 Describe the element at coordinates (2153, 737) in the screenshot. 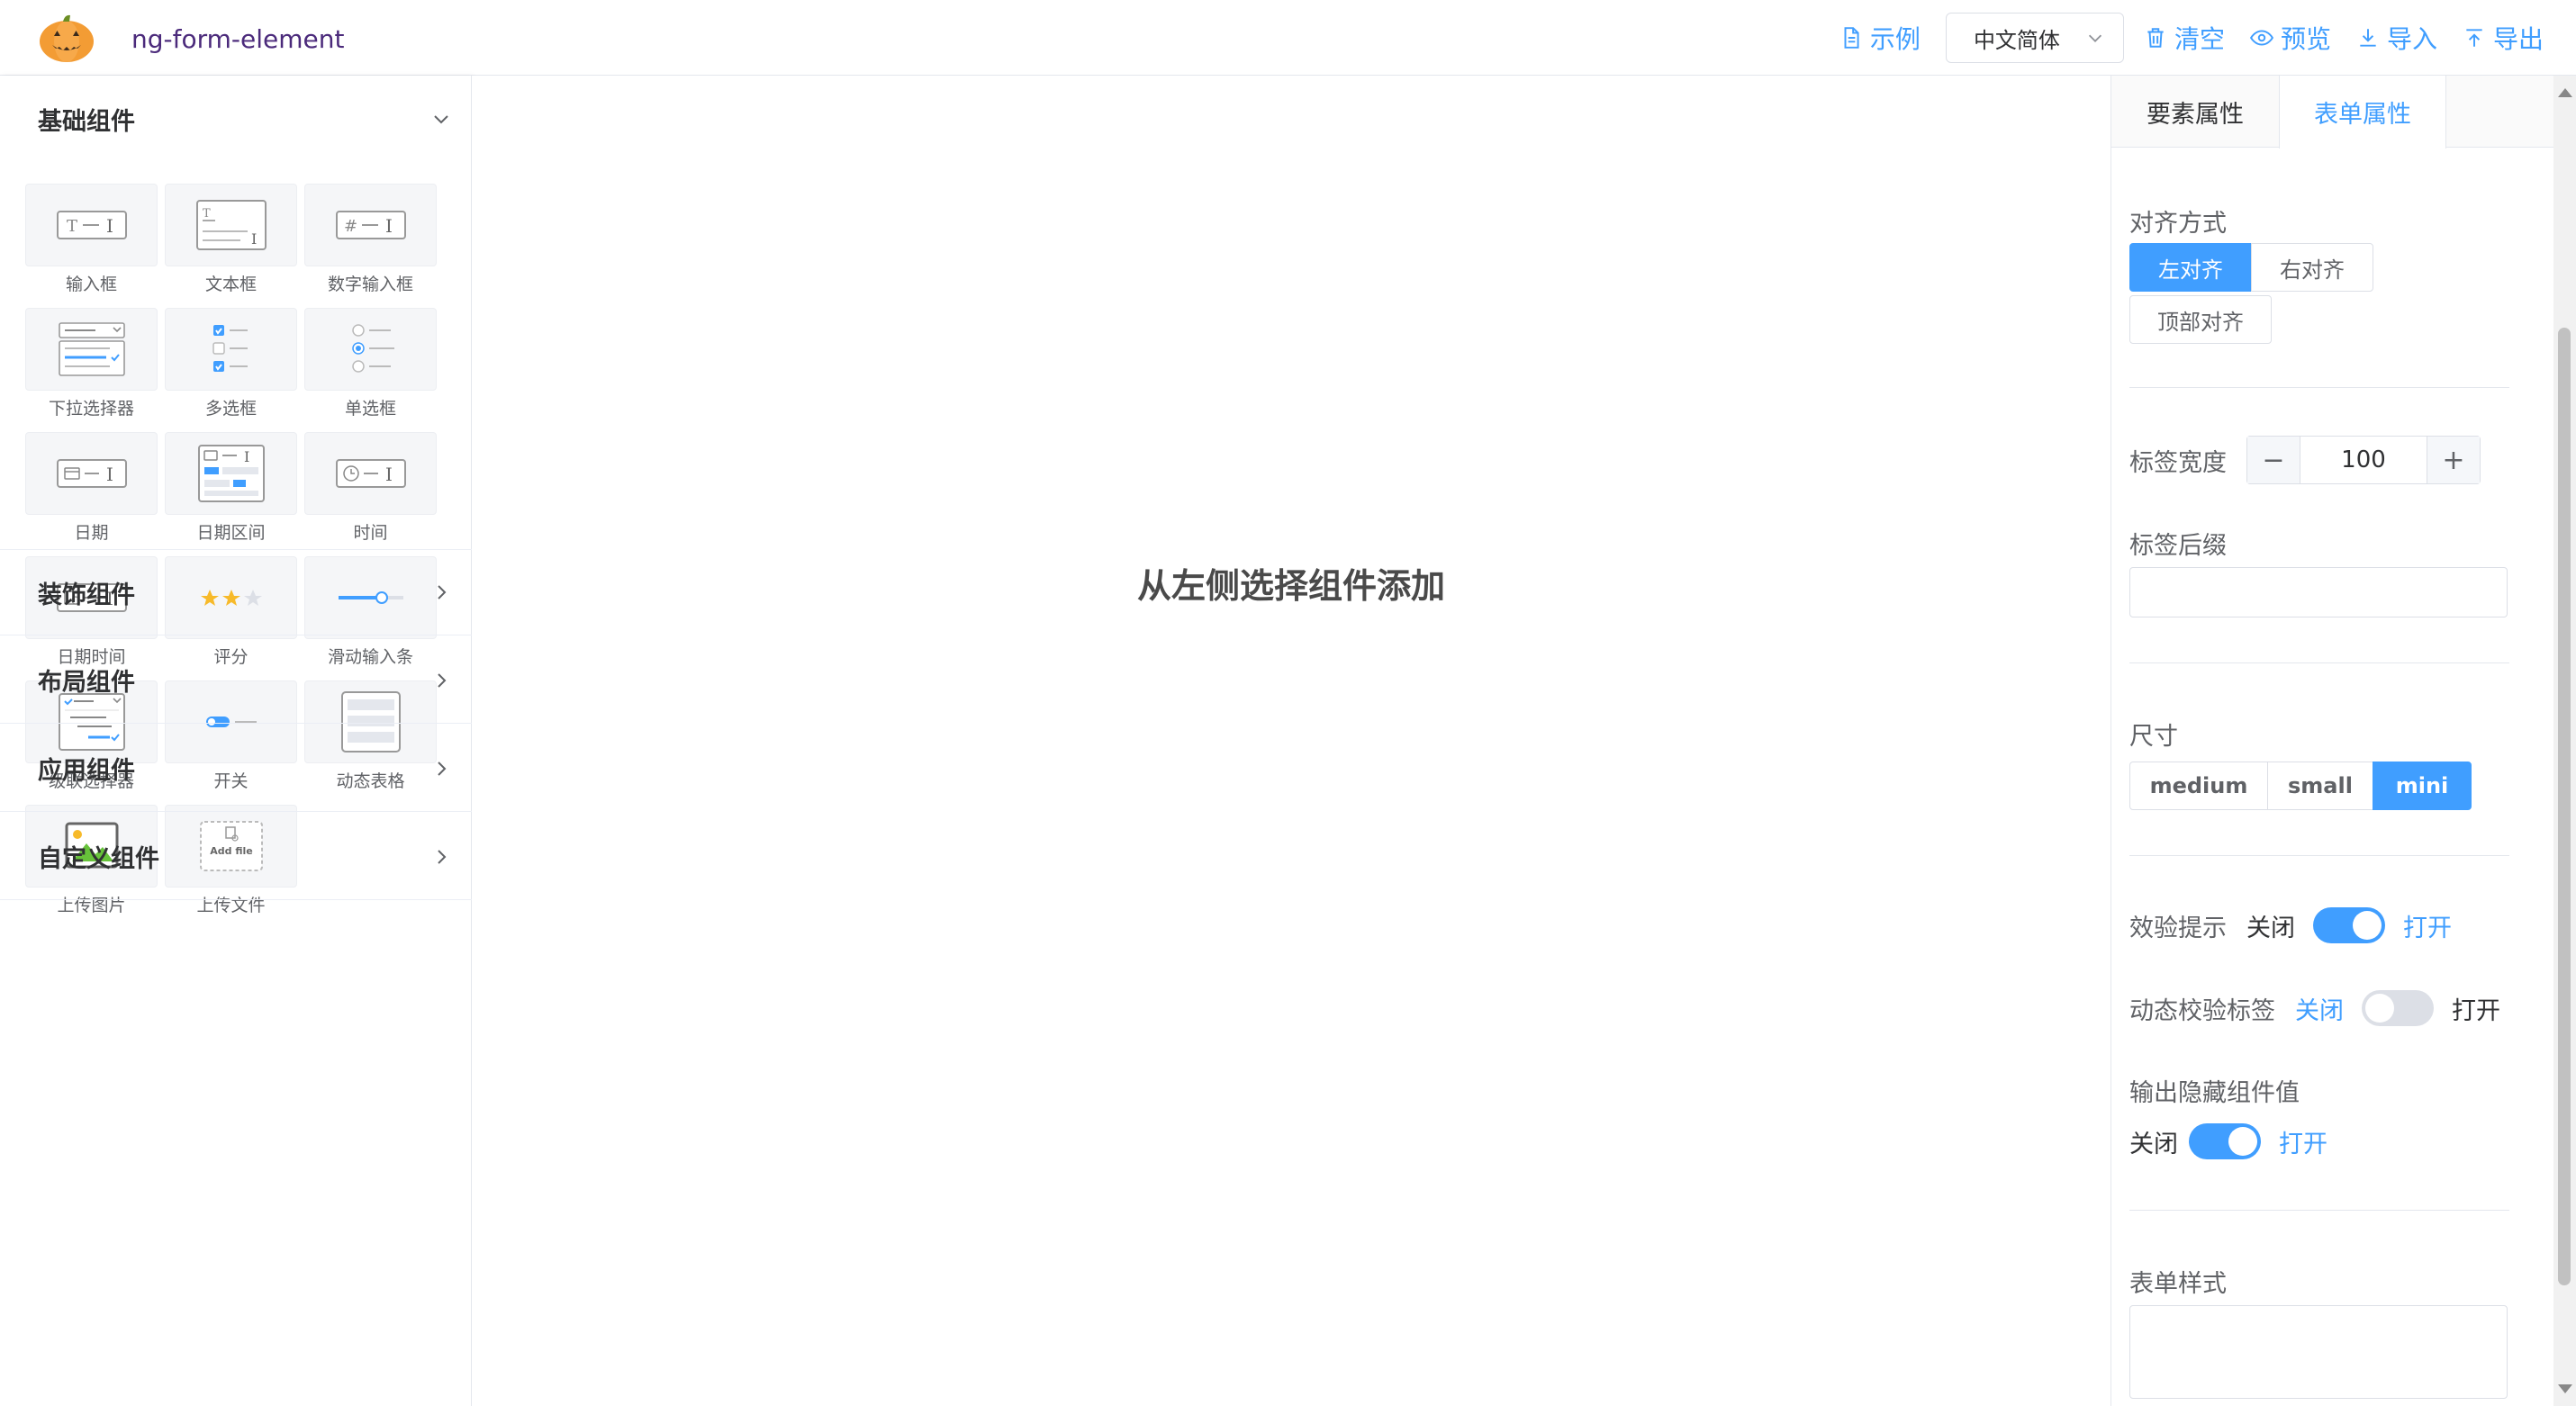

I see `size-label: 尺寸` at that location.